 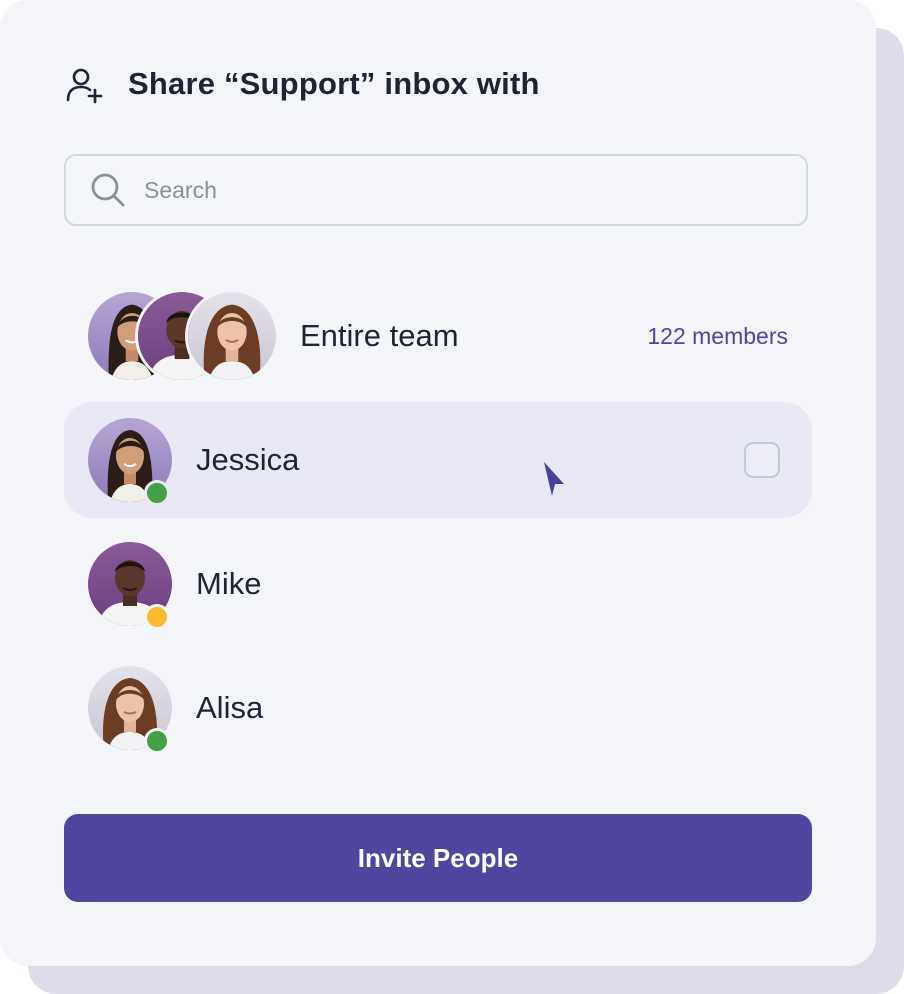 I want to click on search-input, so click(x=444, y=190).